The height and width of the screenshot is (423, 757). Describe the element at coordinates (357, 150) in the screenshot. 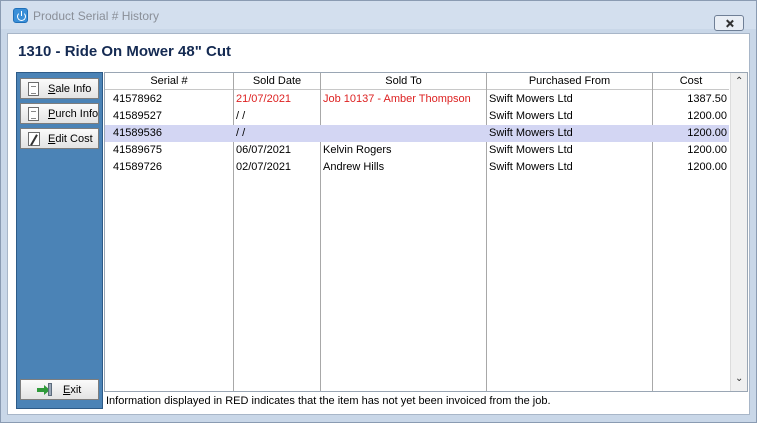

I see `cell-sold-to: Kelvin Rogers` at that location.